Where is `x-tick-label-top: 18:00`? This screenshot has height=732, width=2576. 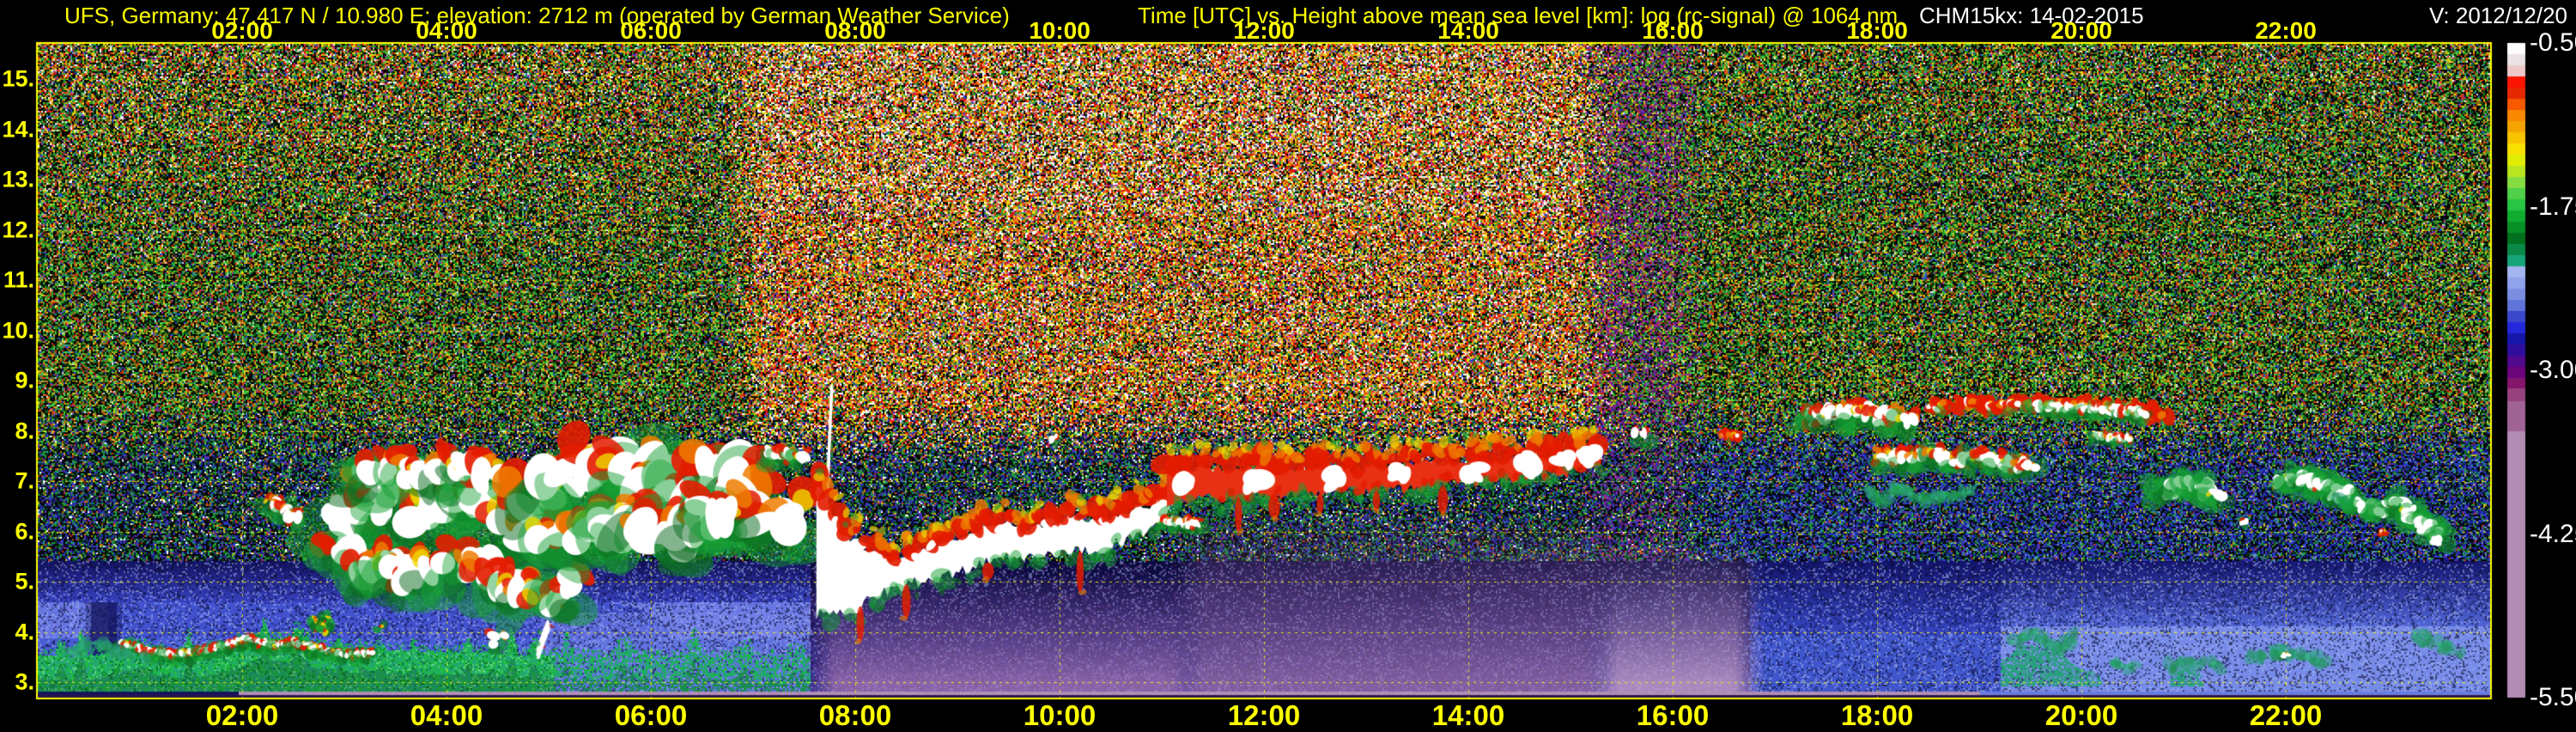
x-tick-label-top: 18:00 is located at coordinates (1877, 30).